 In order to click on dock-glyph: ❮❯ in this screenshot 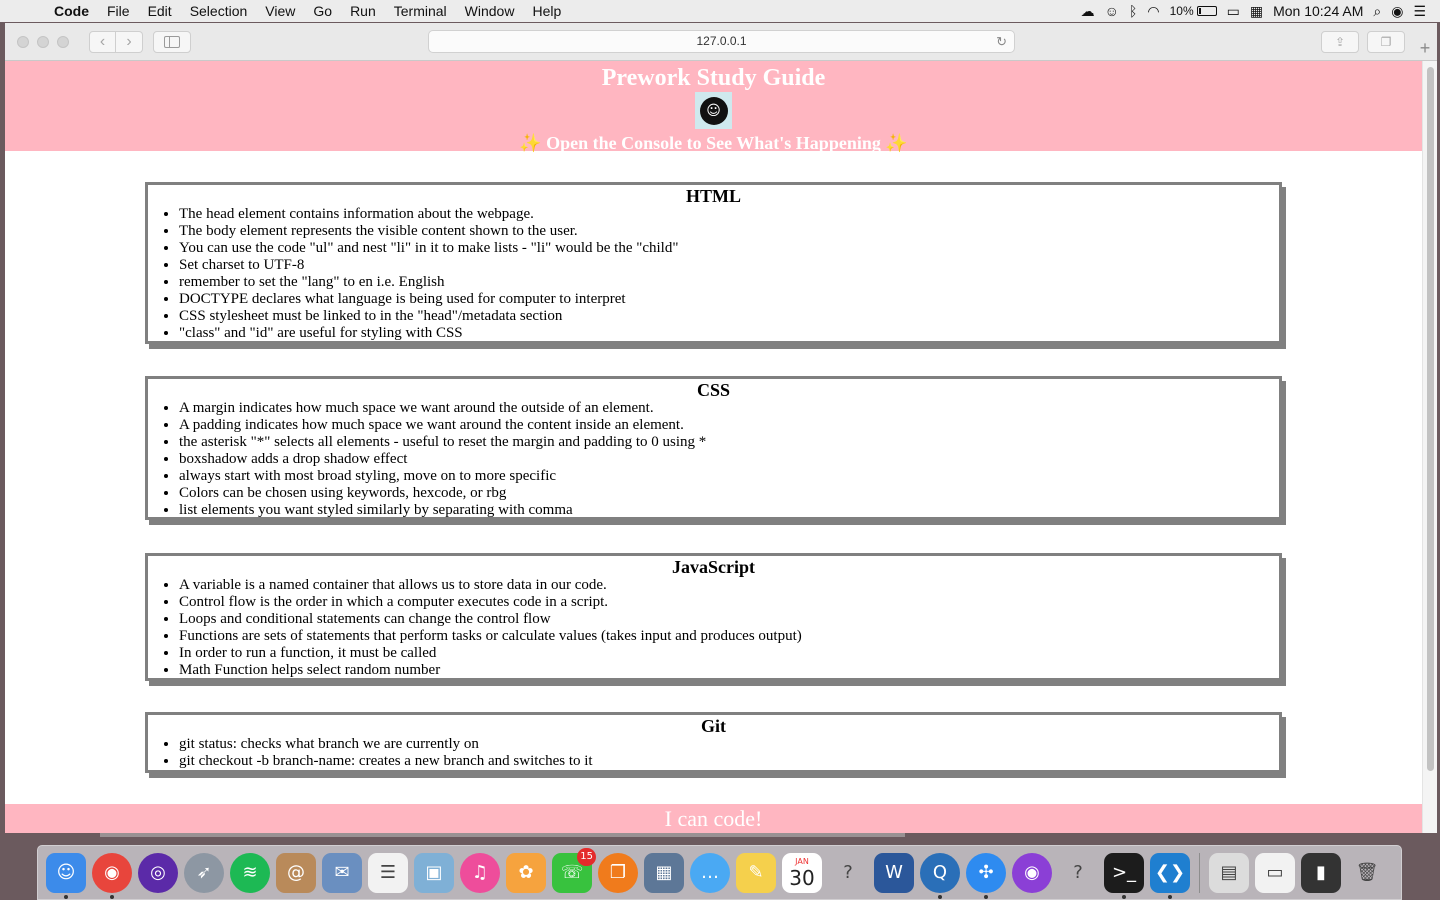, I will do `click(1170, 872)`.